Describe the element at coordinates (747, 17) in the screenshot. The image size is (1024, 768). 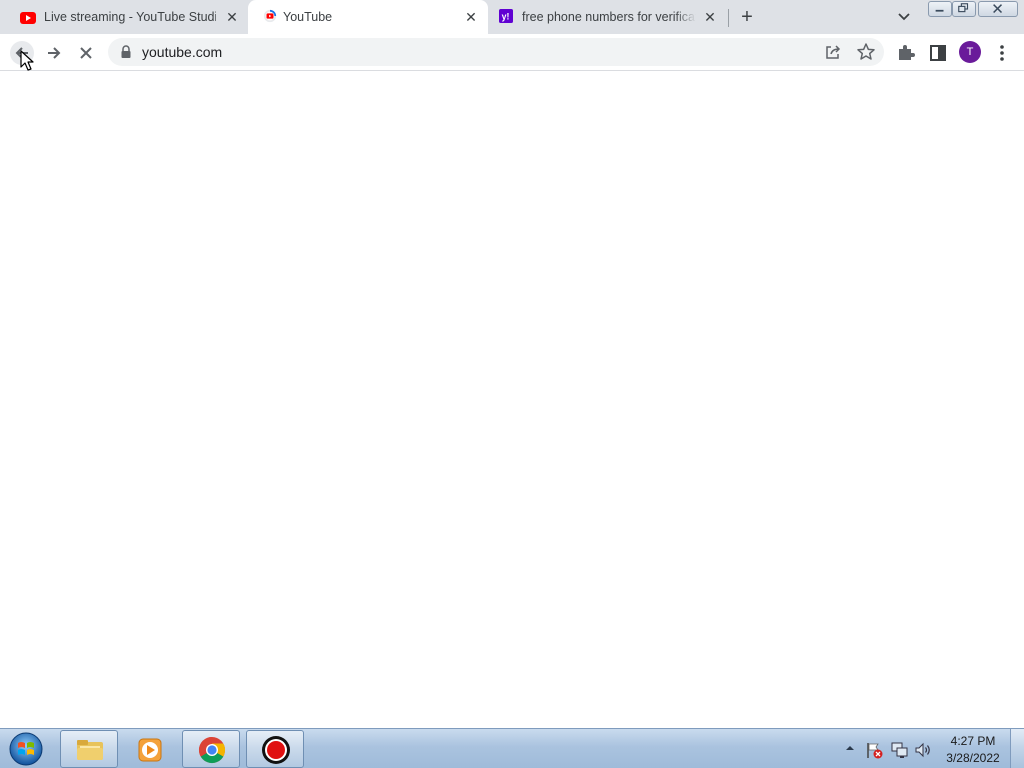
I see `new-tab-button: +` at that location.